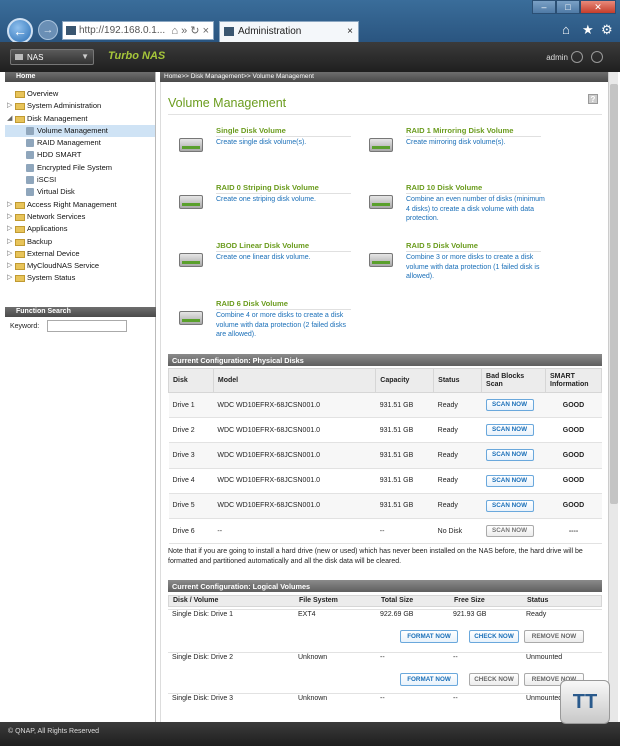 This screenshot has height=746, width=620. What do you see at coordinates (80, 143) in the screenshot?
I see `sidebar-item-raid-management: RAID Management` at bounding box center [80, 143].